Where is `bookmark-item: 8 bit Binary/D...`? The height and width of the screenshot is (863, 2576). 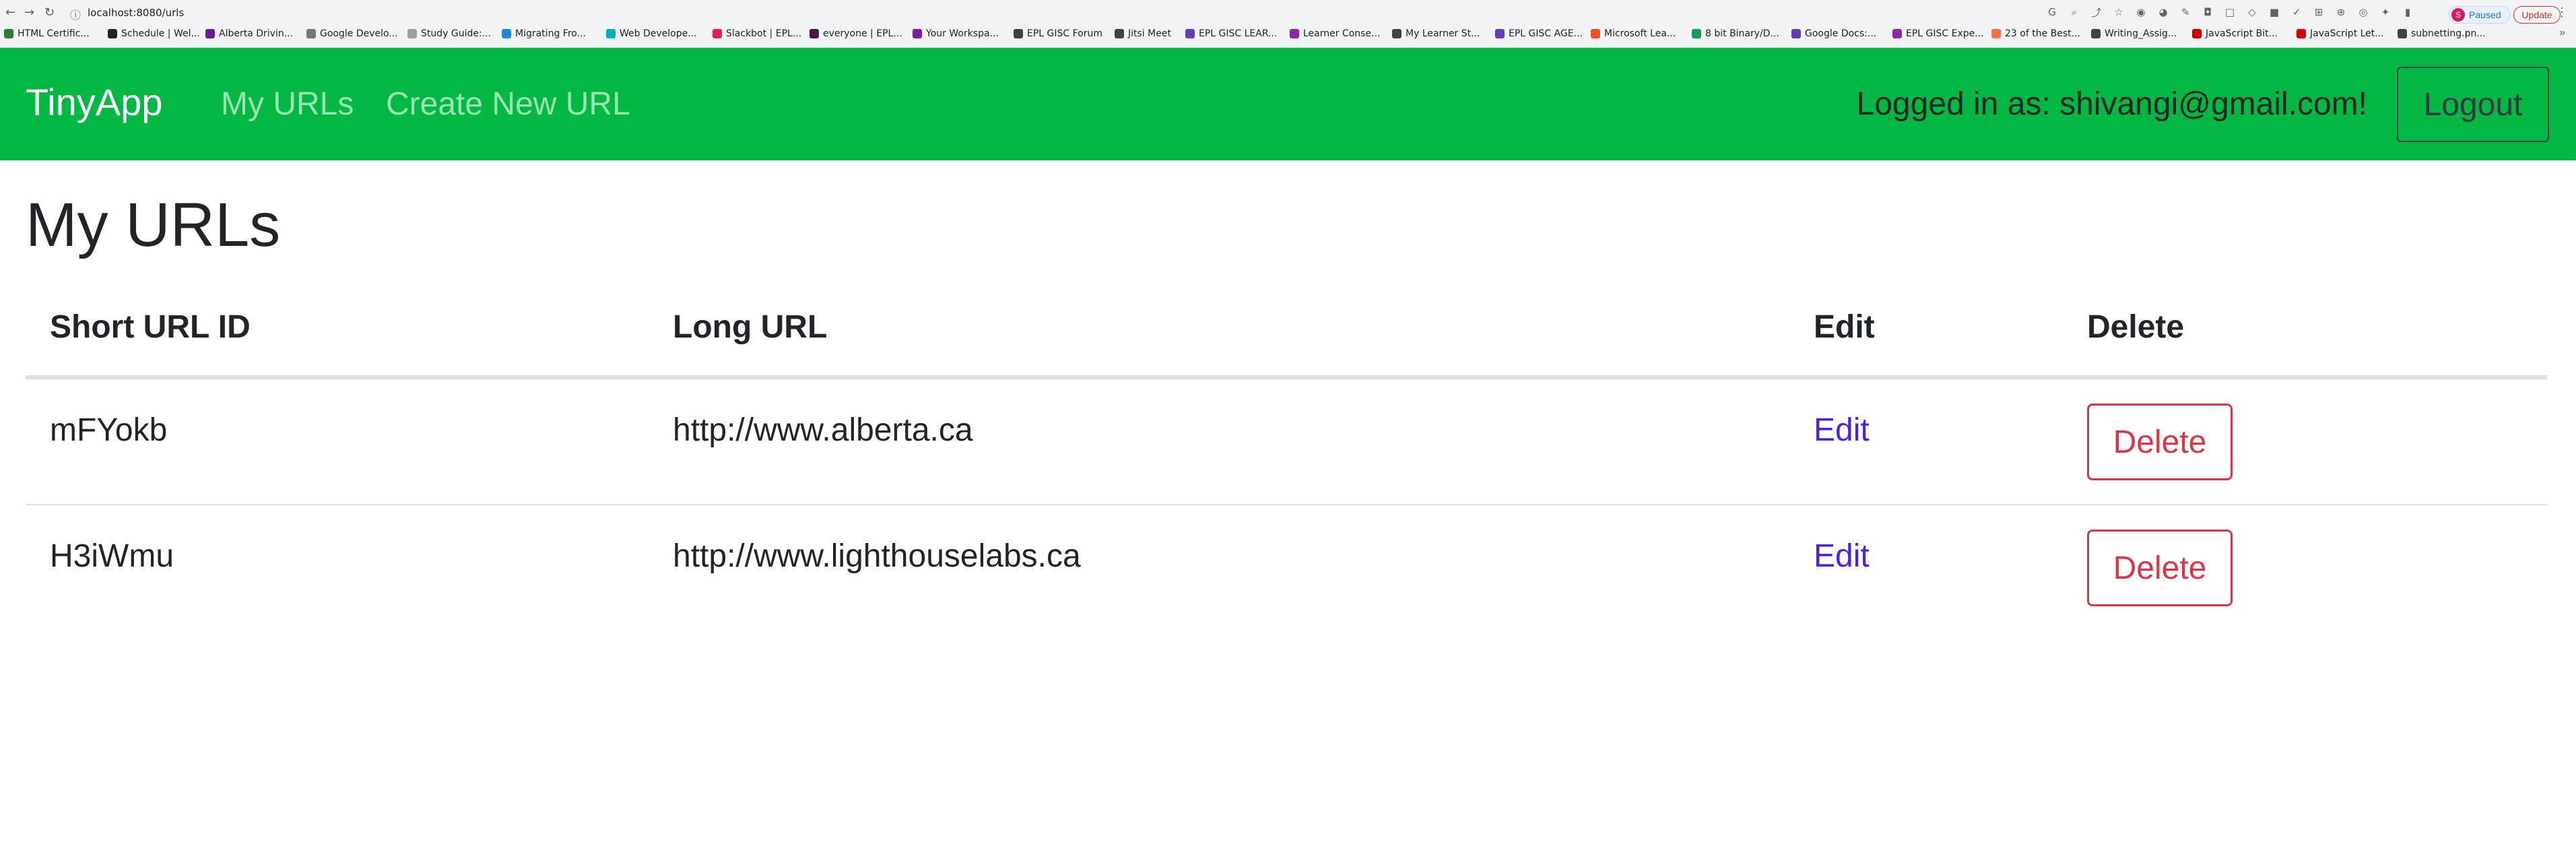
bookmark-item: 8 bit Binary/D... is located at coordinates (1735, 33).